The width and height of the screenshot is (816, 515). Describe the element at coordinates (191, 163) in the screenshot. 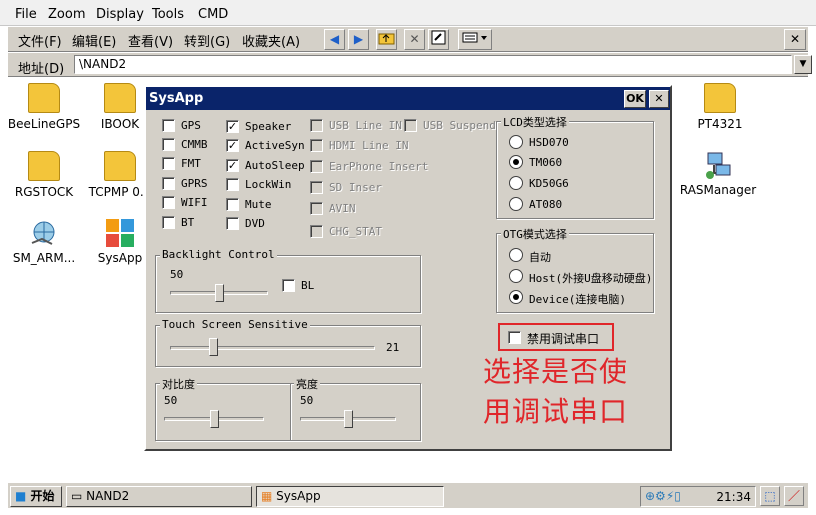

I see `checkbox-label: FMT` at that location.